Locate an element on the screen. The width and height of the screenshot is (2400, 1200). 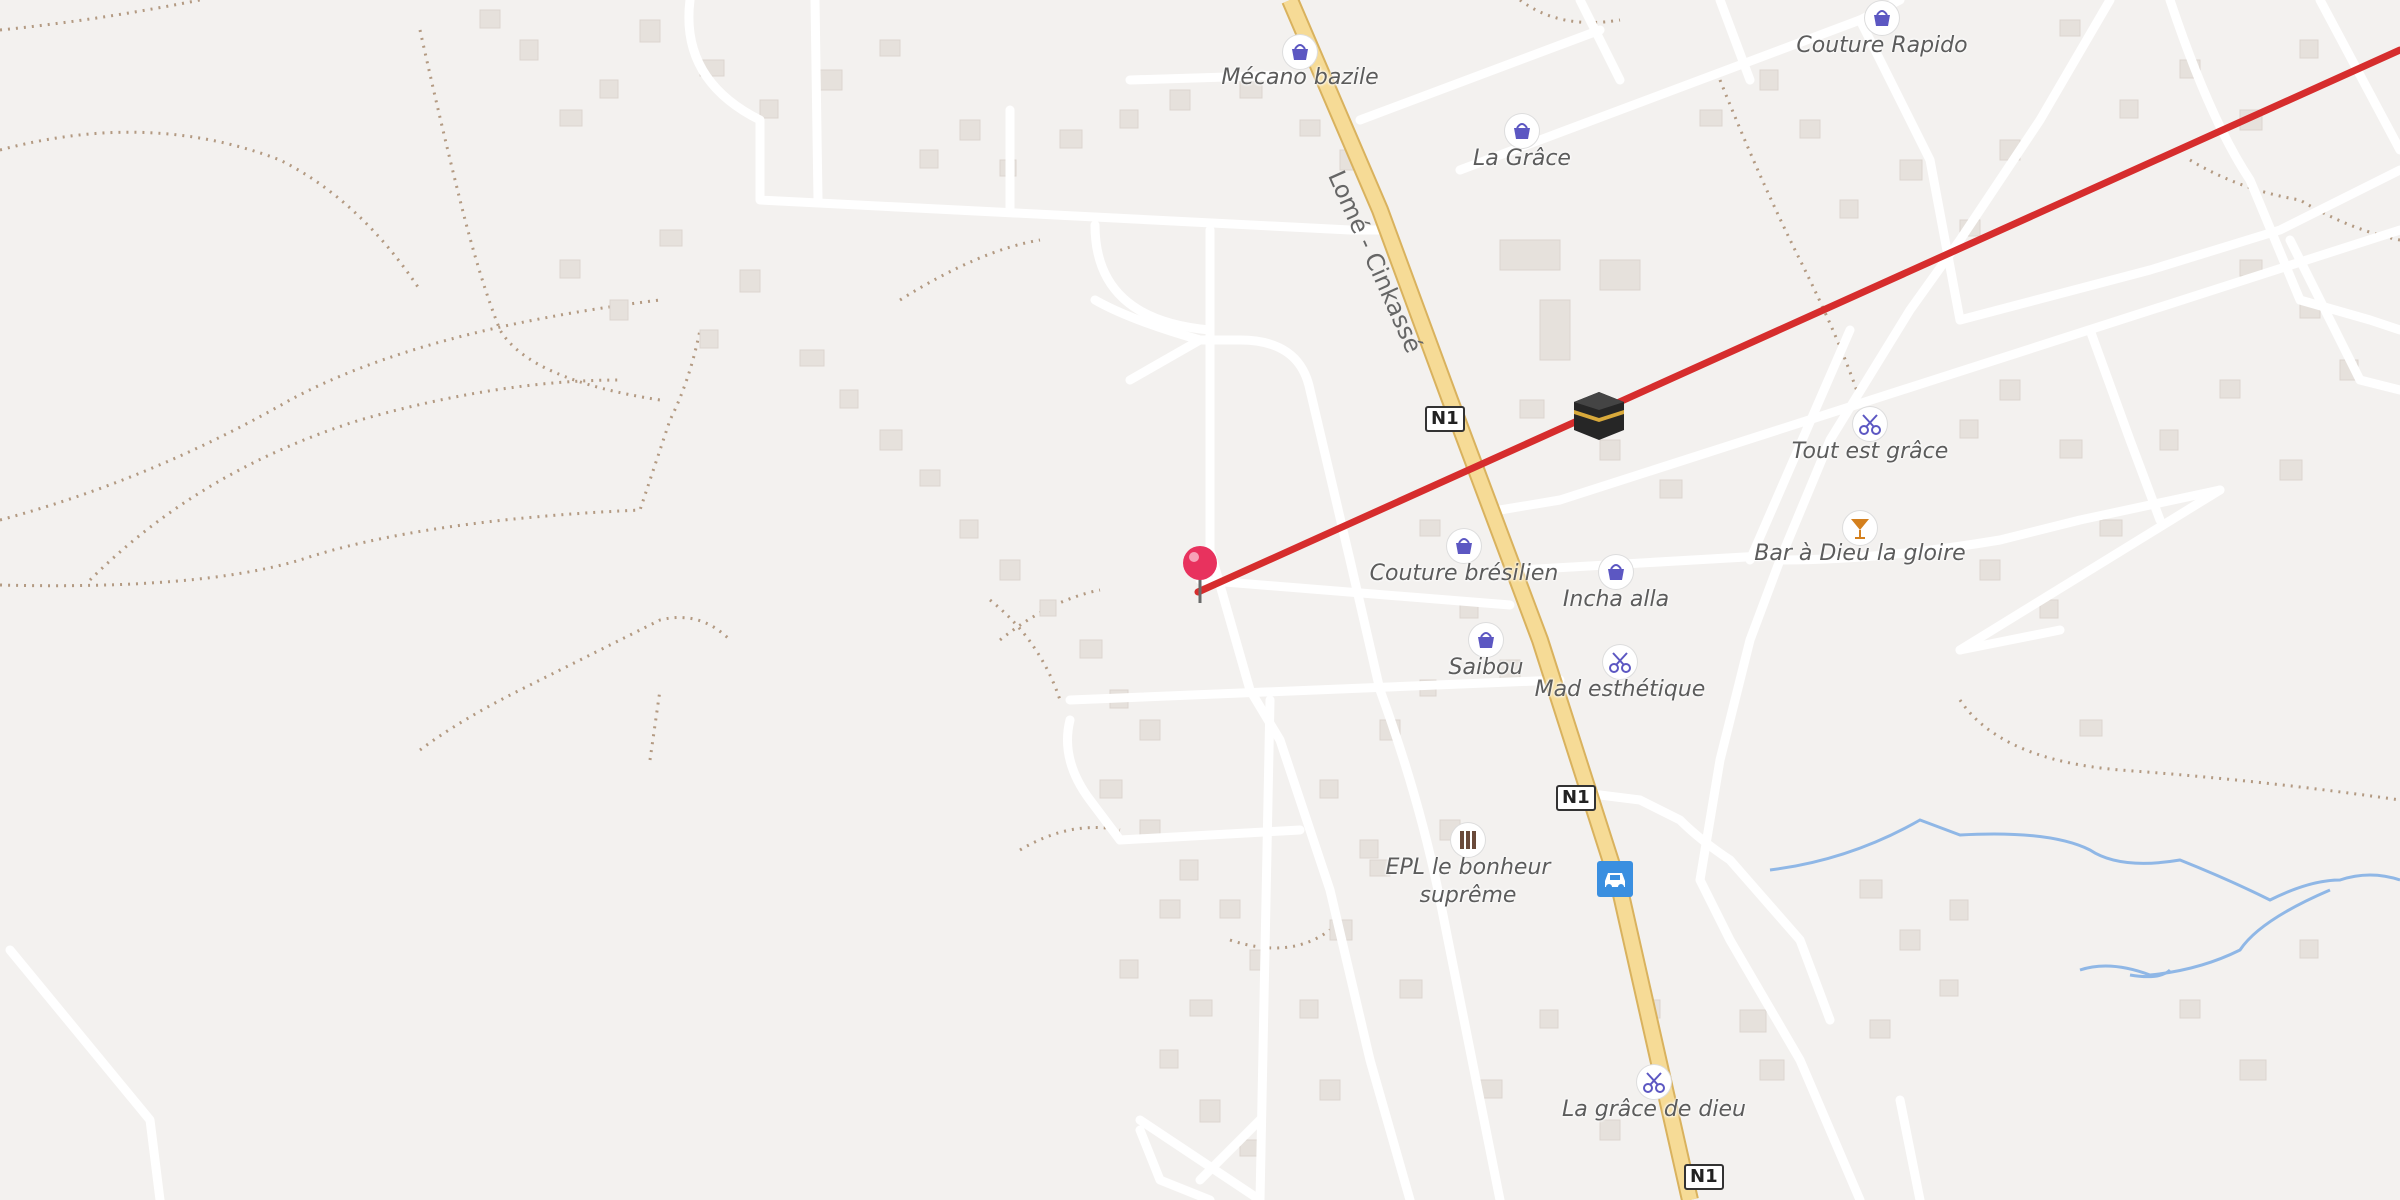
car-icon is located at coordinates (1615, 881).